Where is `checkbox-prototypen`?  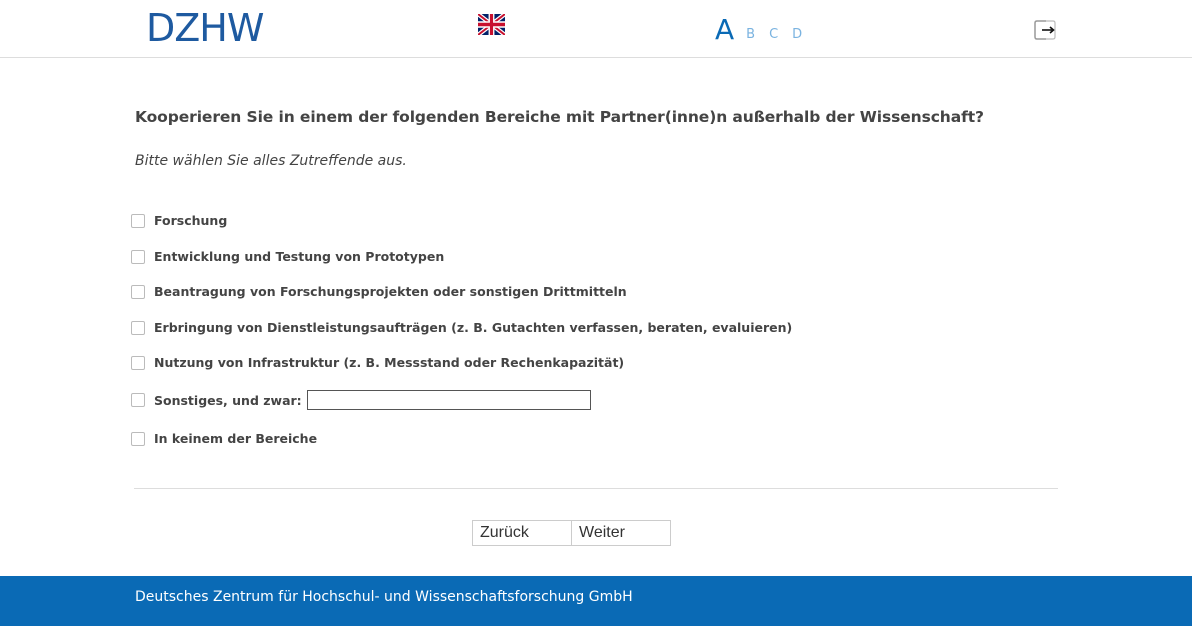 checkbox-prototypen is located at coordinates (138, 256).